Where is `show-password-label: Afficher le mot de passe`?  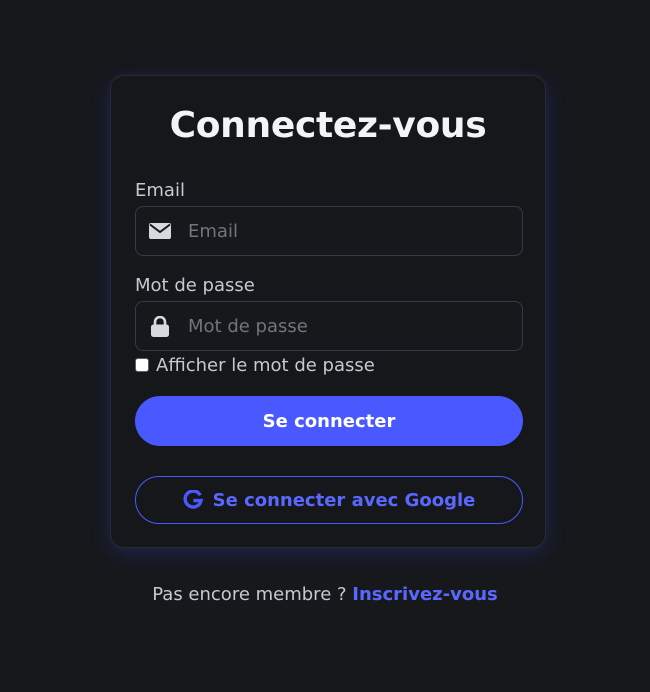
show-password-label: Afficher le mot de passe is located at coordinates (265, 365).